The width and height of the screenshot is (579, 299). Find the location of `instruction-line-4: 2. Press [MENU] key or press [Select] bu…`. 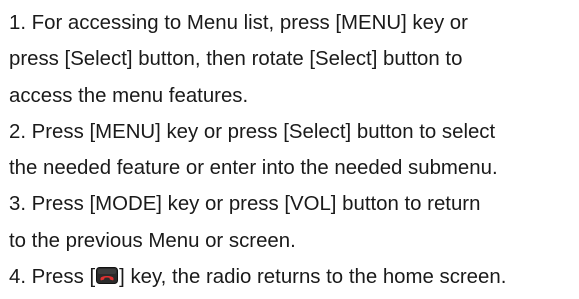

instruction-line-4: 2. Press [MENU] key or press [Select] bu… is located at coordinates (252, 131).